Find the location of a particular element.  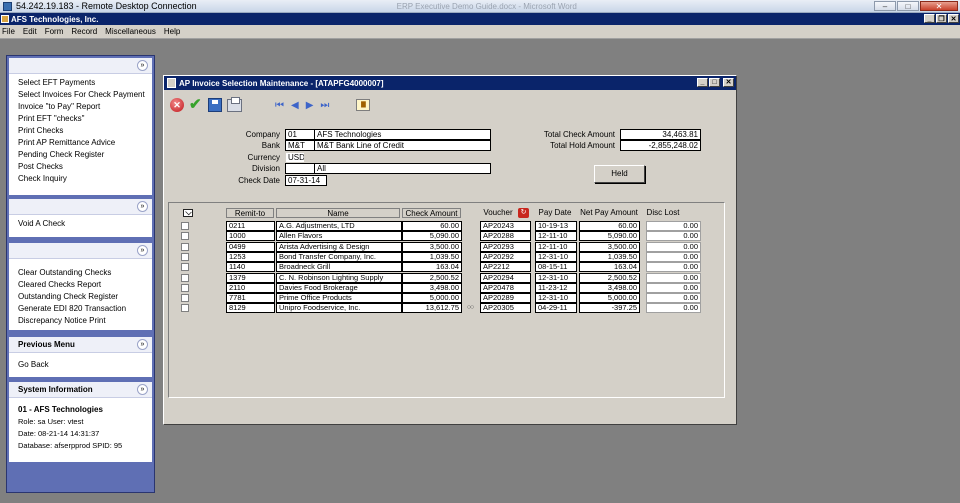

remit-to-cell: 1379 is located at coordinates (250, 278).